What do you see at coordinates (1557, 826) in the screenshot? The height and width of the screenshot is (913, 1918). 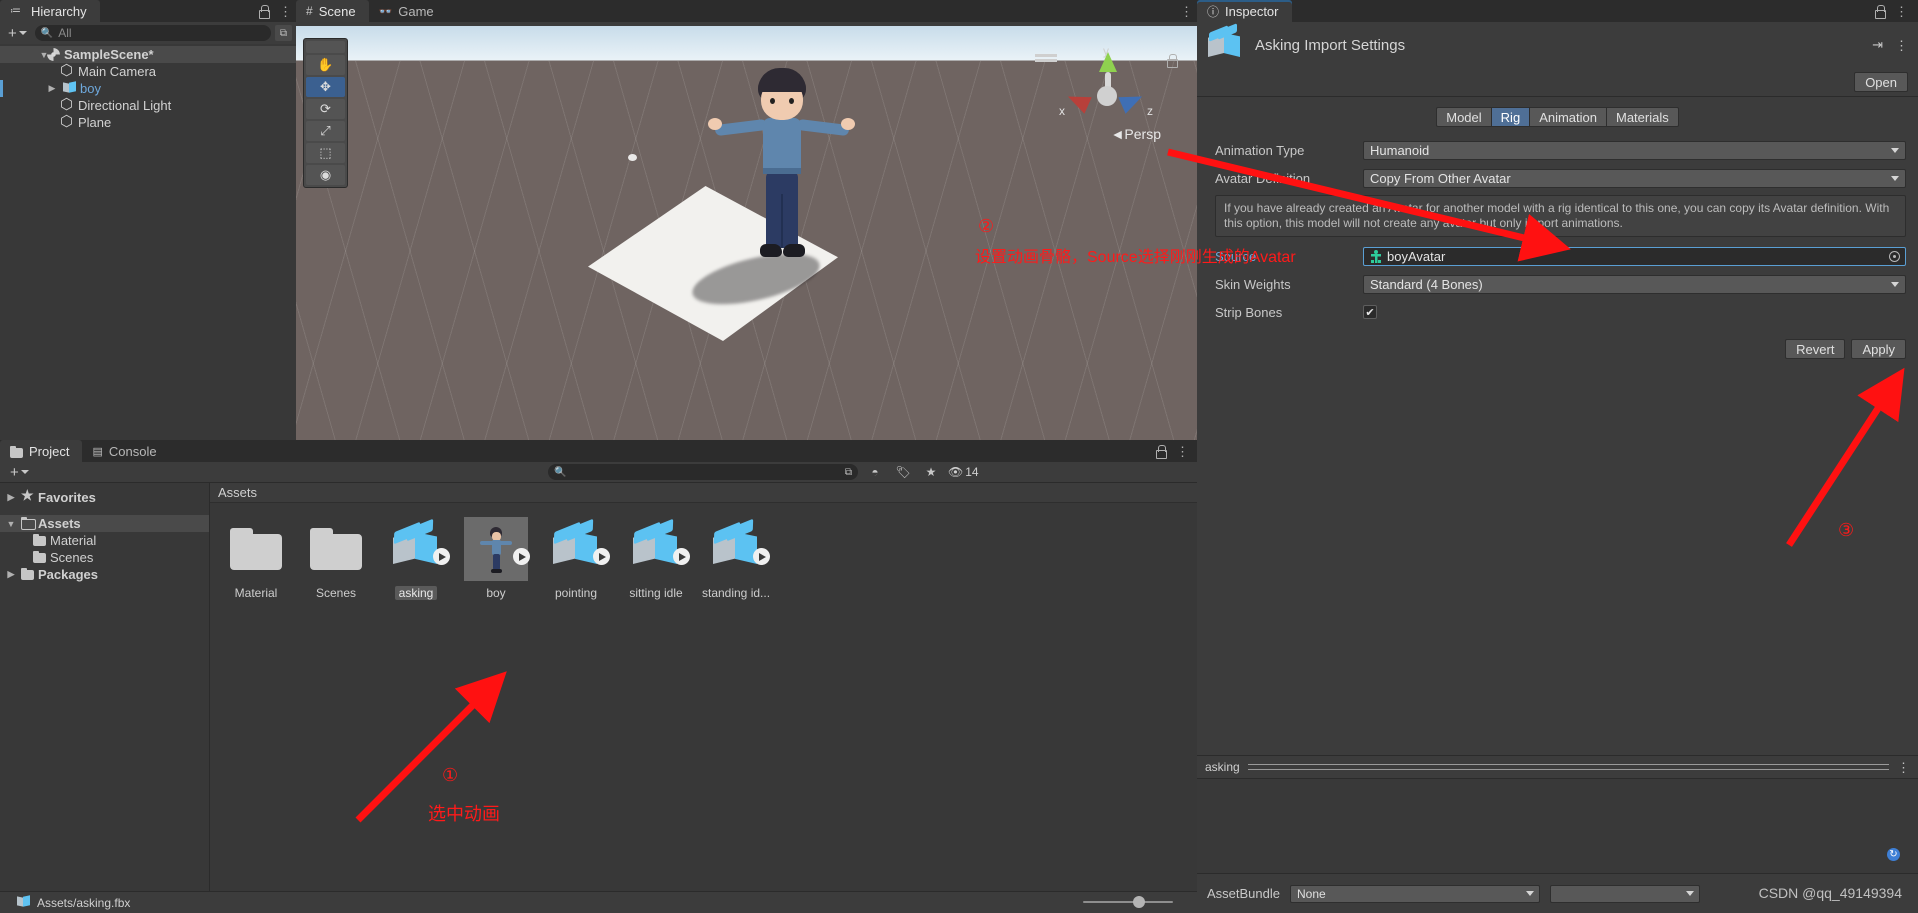 I see `inspector-preview-area` at bounding box center [1557, 826].